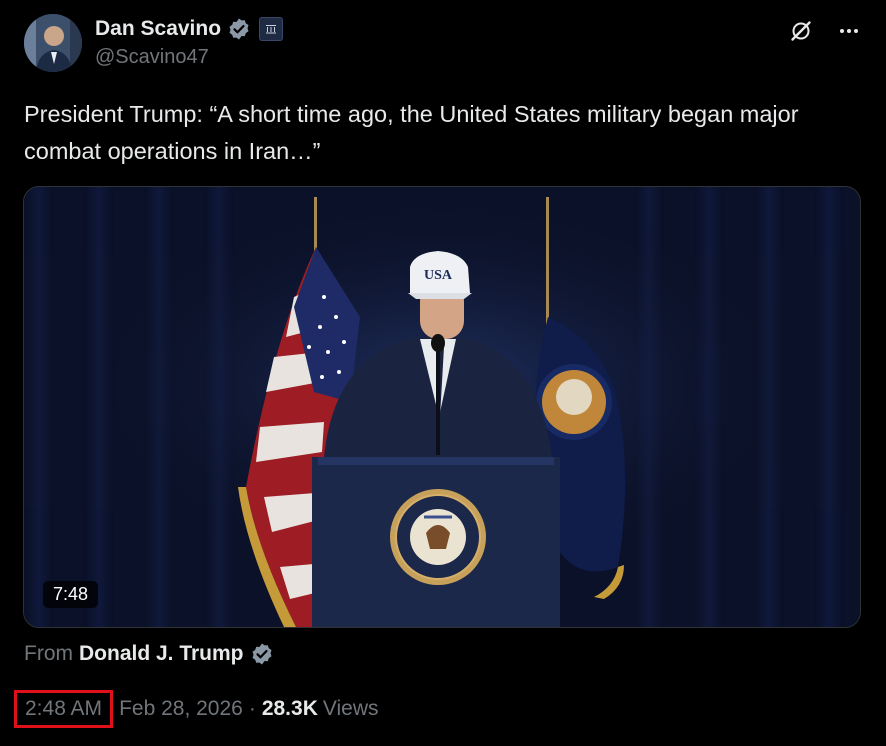  What do you see at coordinates (71, 594) in the screenshot?
I see `video-duration: 7:48` at bounding box center [71, 594].